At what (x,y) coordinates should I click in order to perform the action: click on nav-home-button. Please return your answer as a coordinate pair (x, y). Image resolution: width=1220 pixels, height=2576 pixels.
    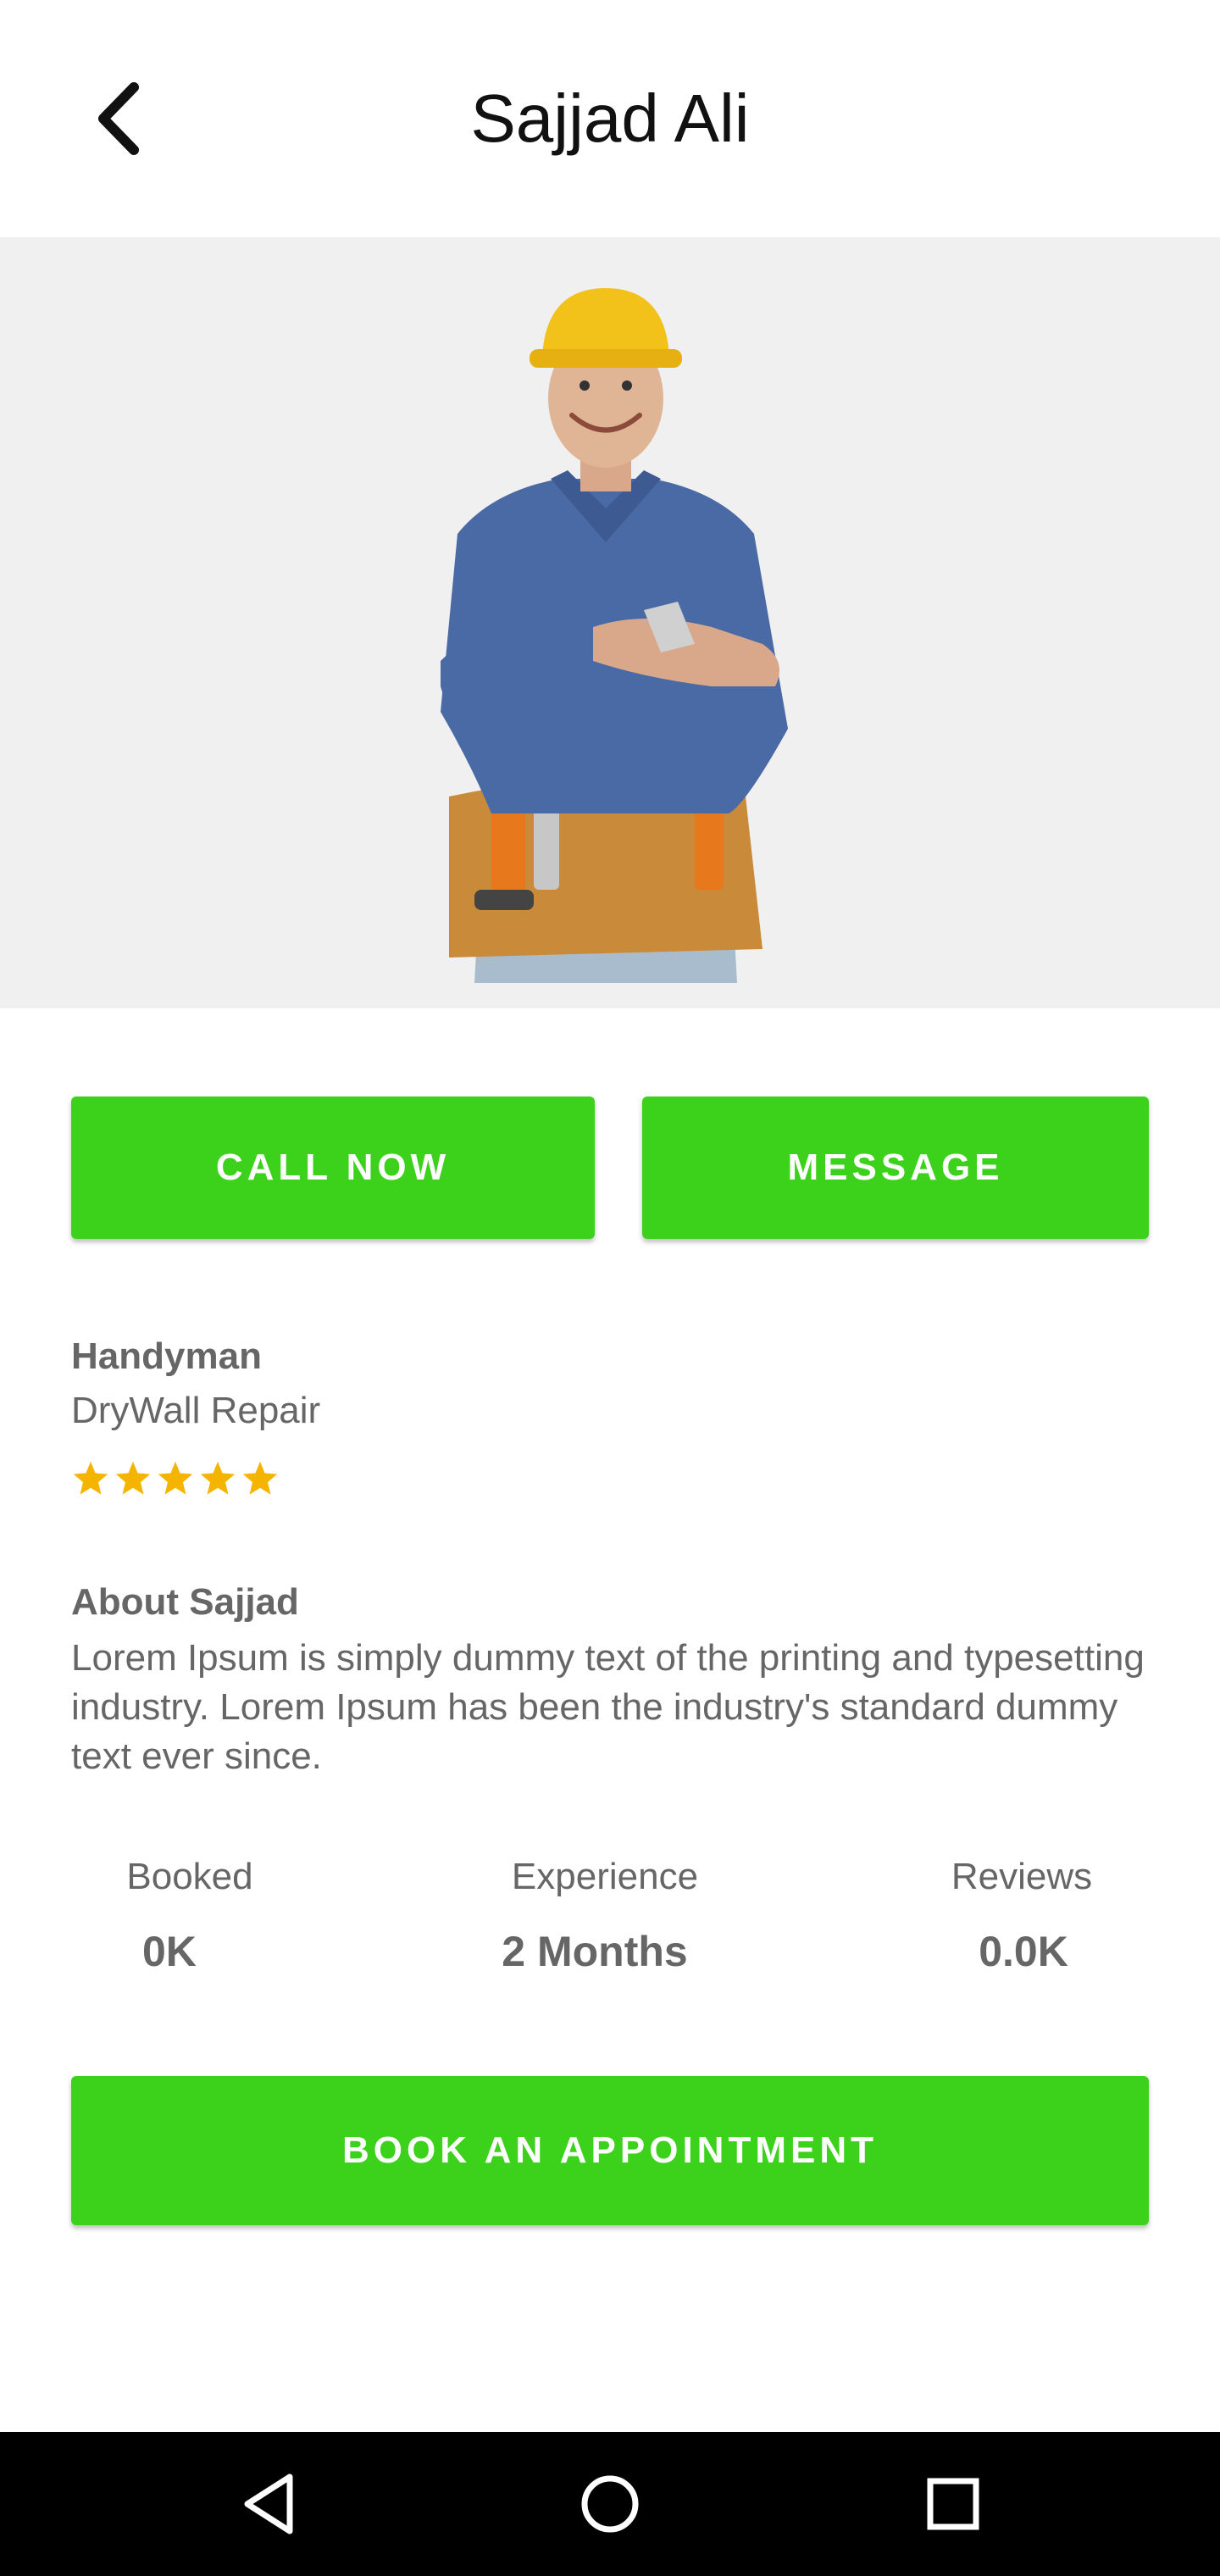
    Looking at the image, I should click on (610, 2504).